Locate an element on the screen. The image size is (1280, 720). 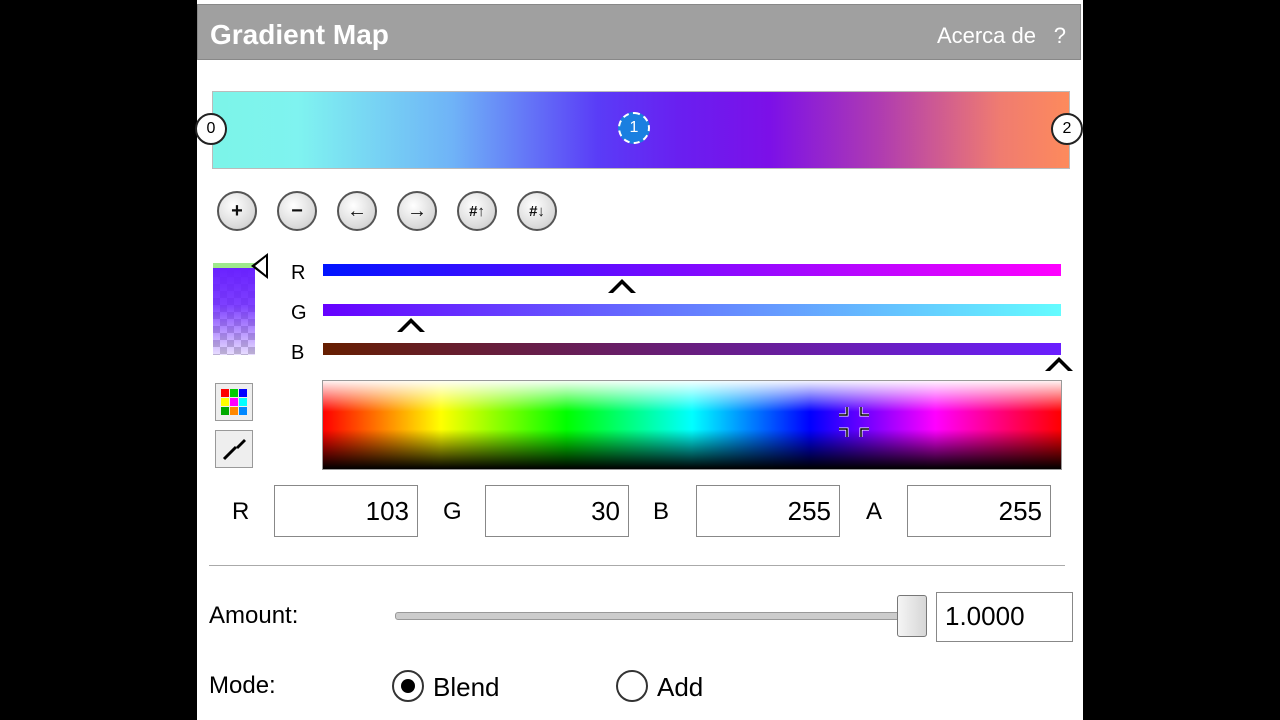
mode-radio-blend is located at coordinates (408, 686).